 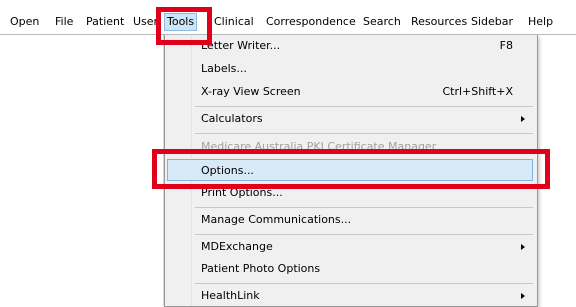 I want to click on menu-patient: Patient, so click(x=105, y=22).